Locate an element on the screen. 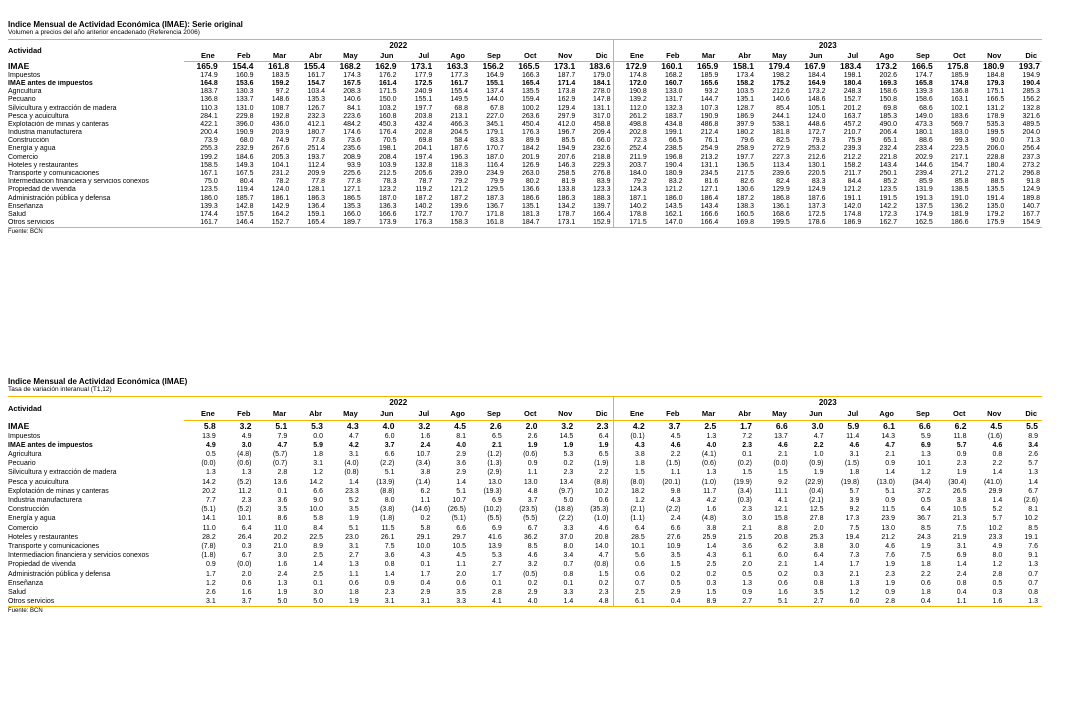 This screenshot has width=1067, height=711. value-cell: 13.4 is located at coordinates (566, 482).